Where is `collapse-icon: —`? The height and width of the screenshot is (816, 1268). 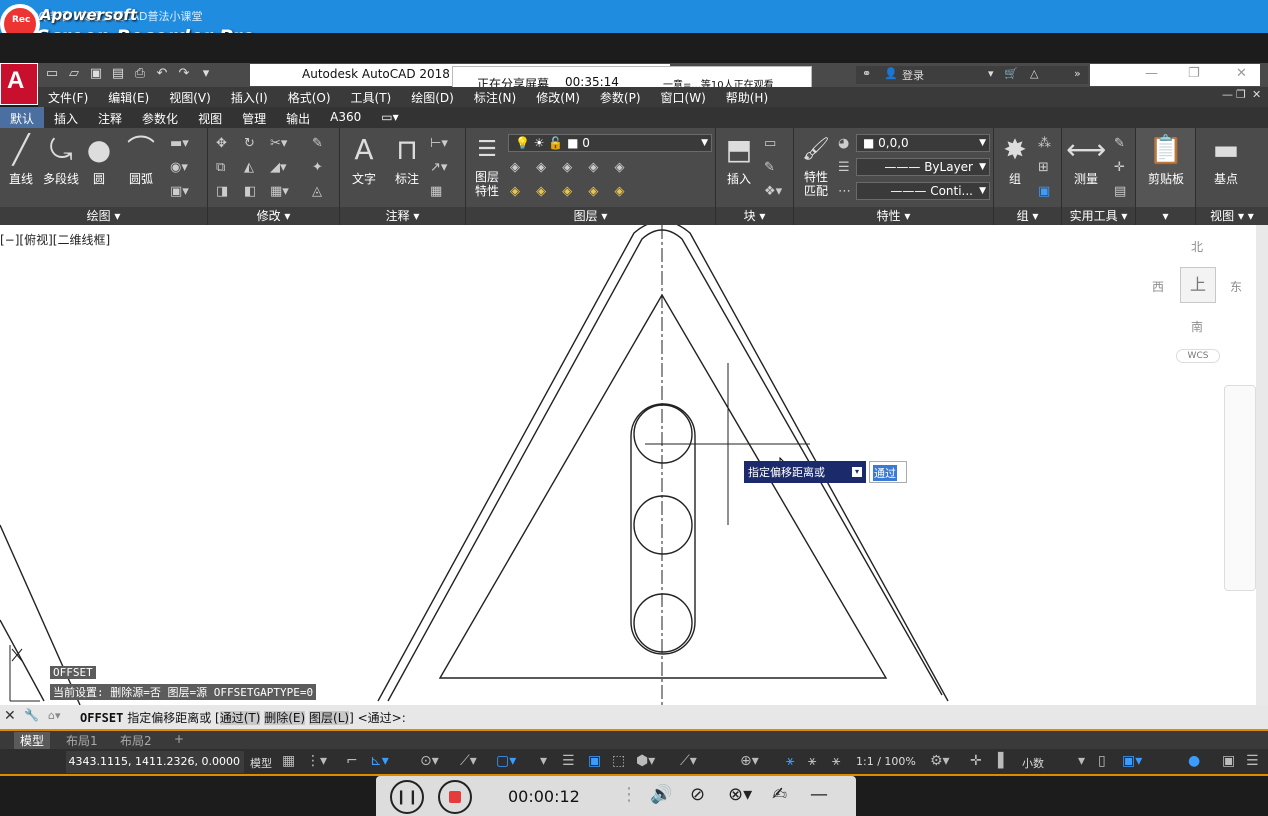 collapse-icon: — is located at coordinates (819, 794).